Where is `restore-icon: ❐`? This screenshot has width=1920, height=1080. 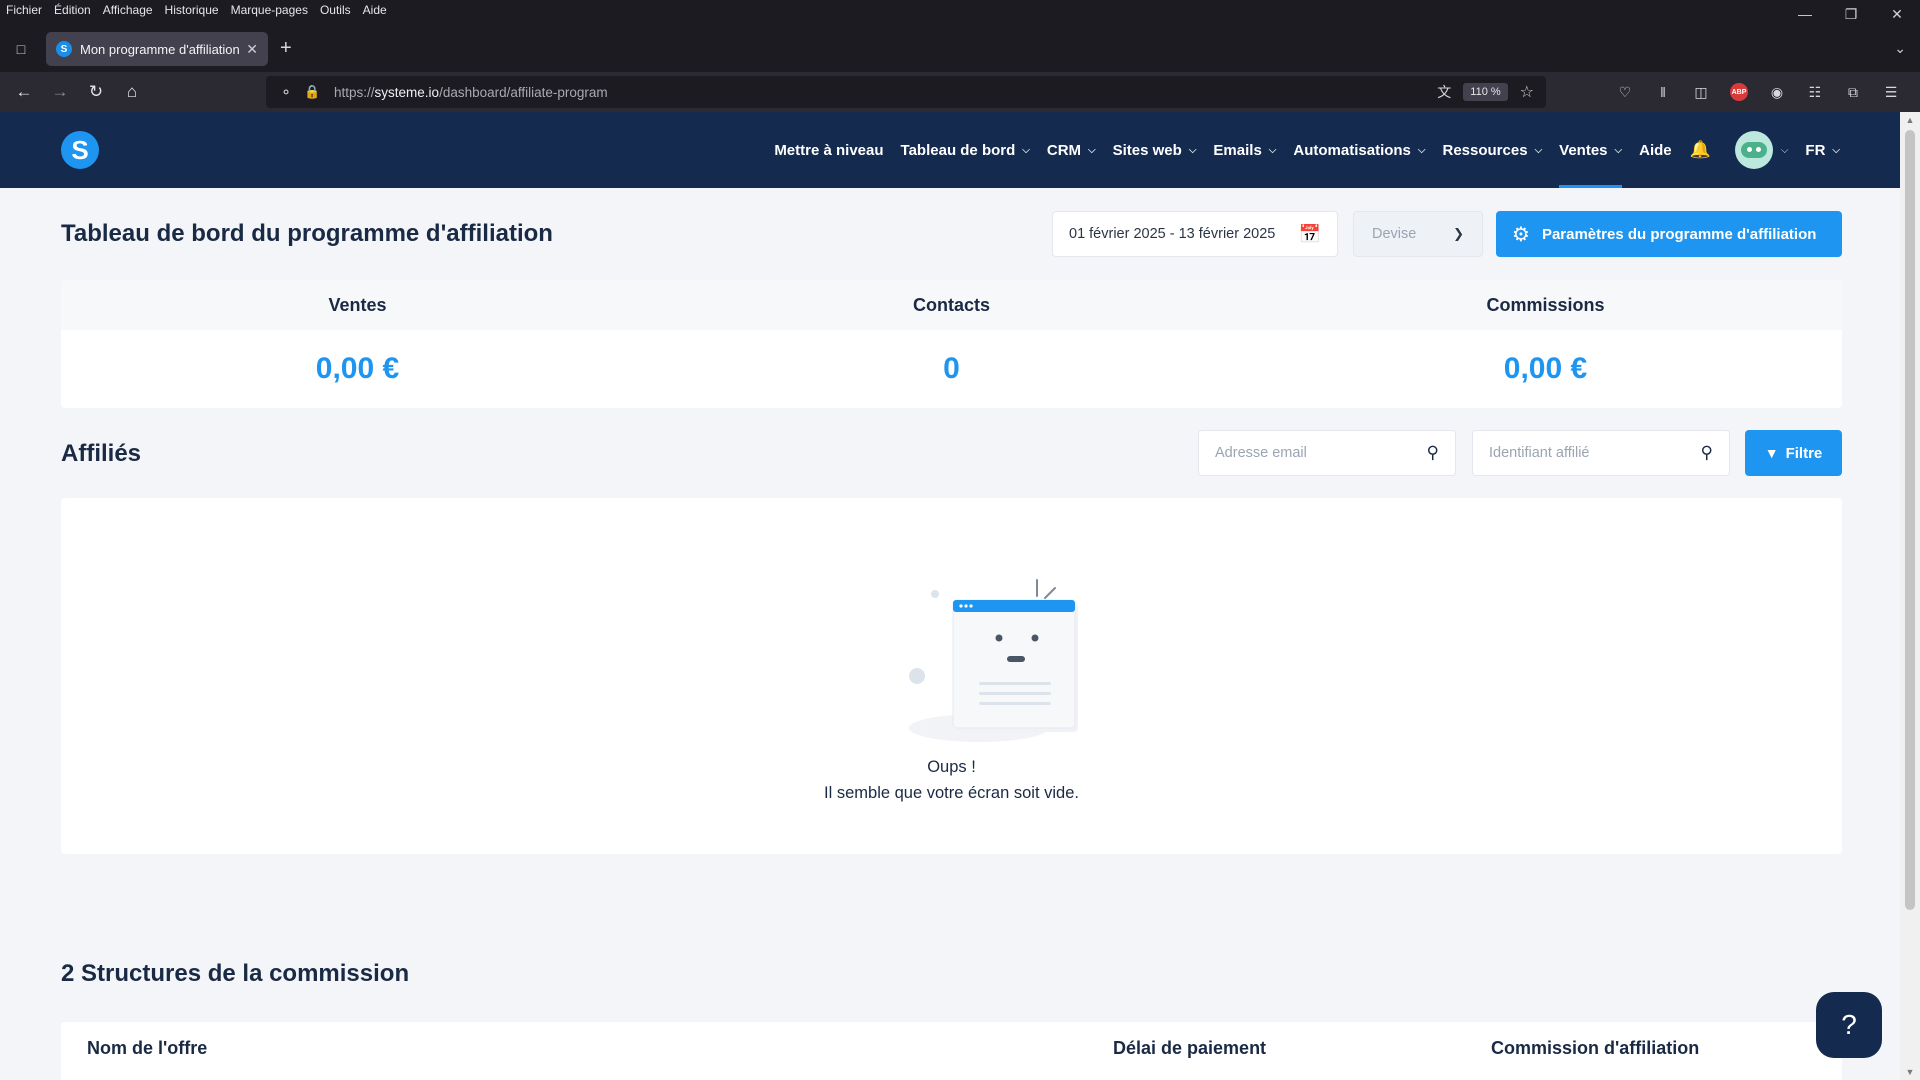 restore-icon: ❐ is located at coordinates (1851, 14).